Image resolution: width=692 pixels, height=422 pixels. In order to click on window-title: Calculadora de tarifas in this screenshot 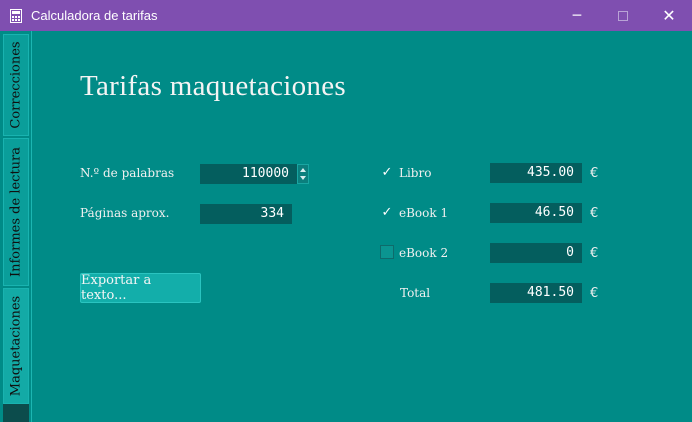, I will do `click(94, 15)`.